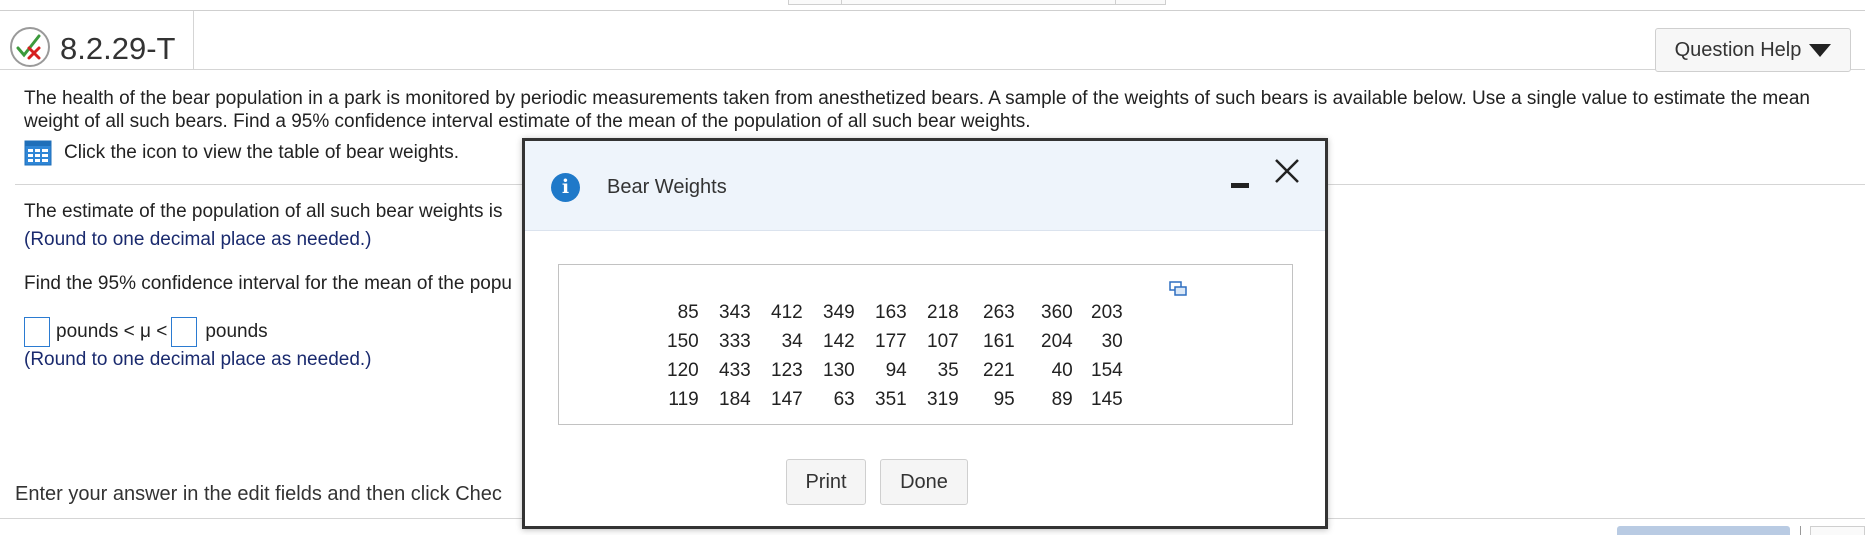 The image size is (1865, 535). What do you see at coordinates (943, 341) in the screenshot?
I see `weight-cell: 107` at bounding box center [943, 341].